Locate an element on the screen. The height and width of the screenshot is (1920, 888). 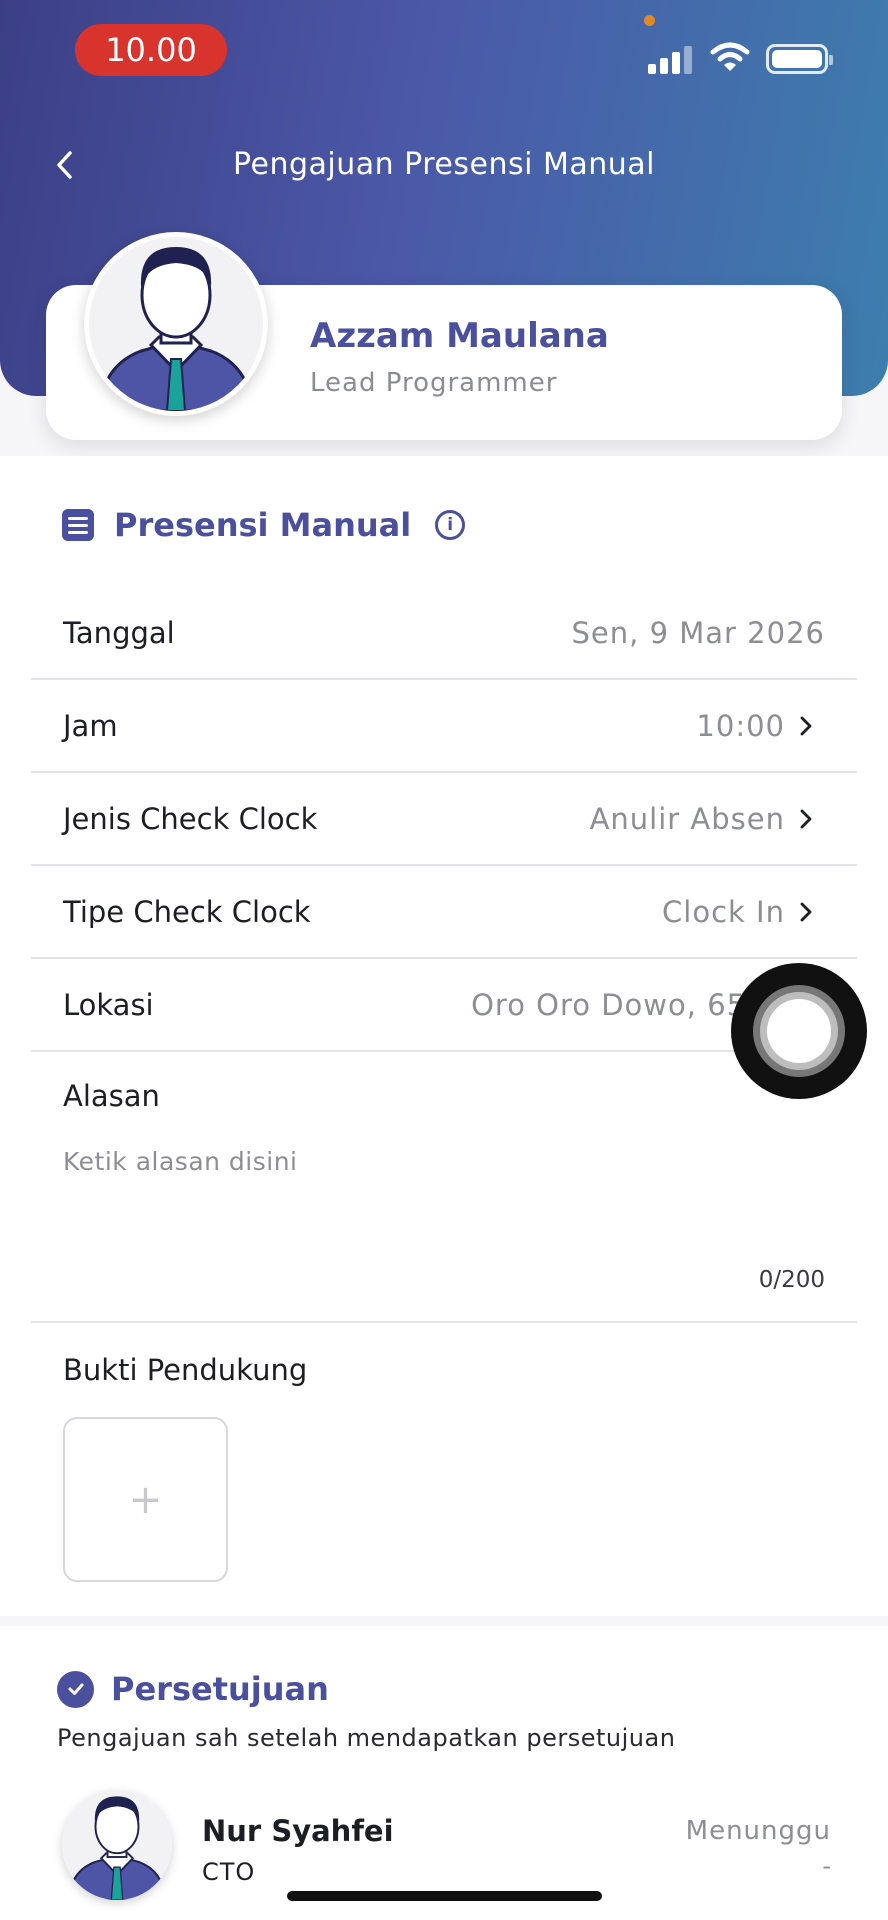
info-icon: i is located at coordinates (450, 525).